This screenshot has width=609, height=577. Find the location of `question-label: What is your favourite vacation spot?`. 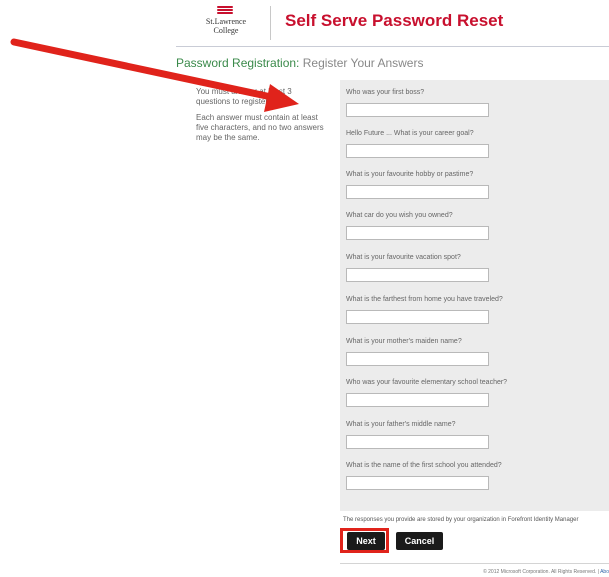

question-label: What is your favourite vacation spot? is located at coordinates (403, 257).